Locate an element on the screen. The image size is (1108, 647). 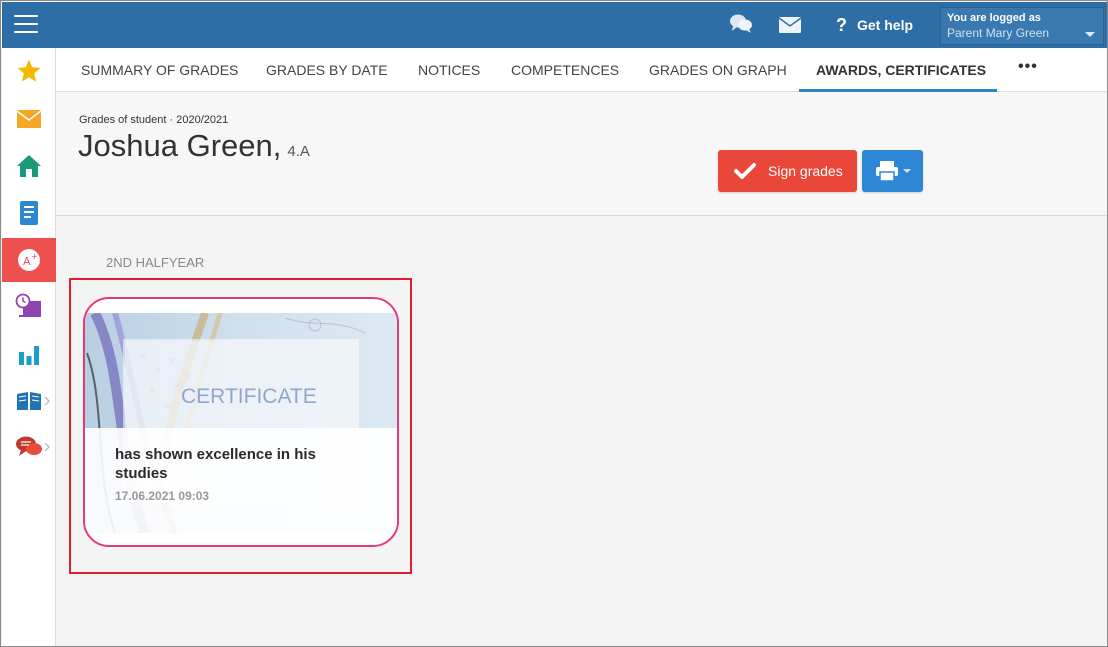
page-subtitle: Grades of student · 2020/2021 is located at coordinates (154, 120).